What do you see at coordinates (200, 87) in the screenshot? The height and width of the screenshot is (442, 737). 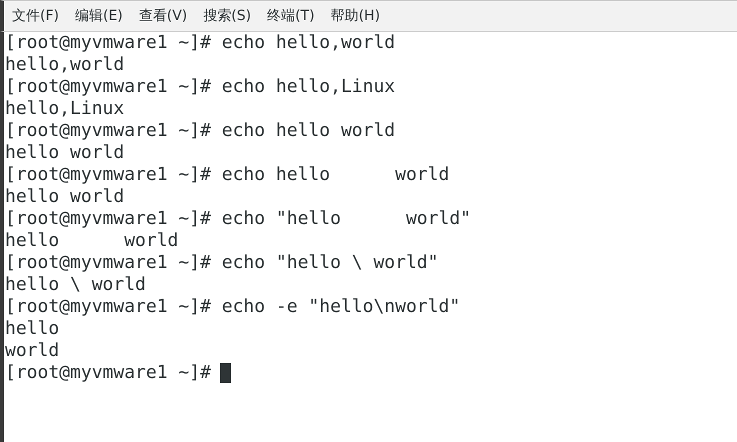 I see `terminal-line: [root@myvmware1 ~]# echo hello,Linux` at bounding box center [200, 87].